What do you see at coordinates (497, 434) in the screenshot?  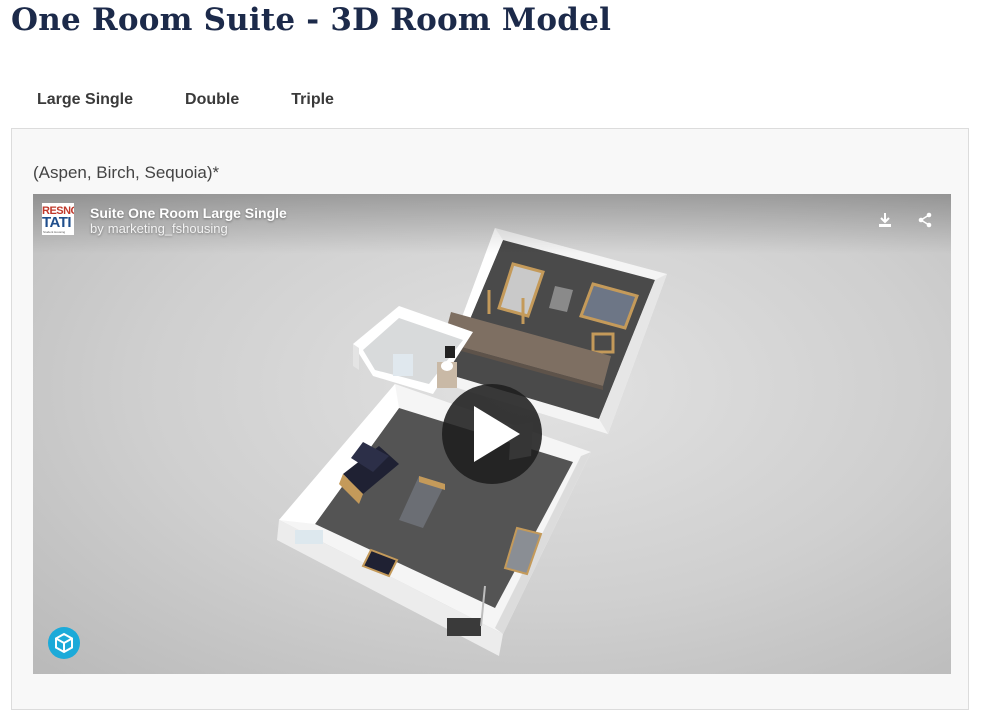 I see `play-icon` at bounding box center [497, 434].